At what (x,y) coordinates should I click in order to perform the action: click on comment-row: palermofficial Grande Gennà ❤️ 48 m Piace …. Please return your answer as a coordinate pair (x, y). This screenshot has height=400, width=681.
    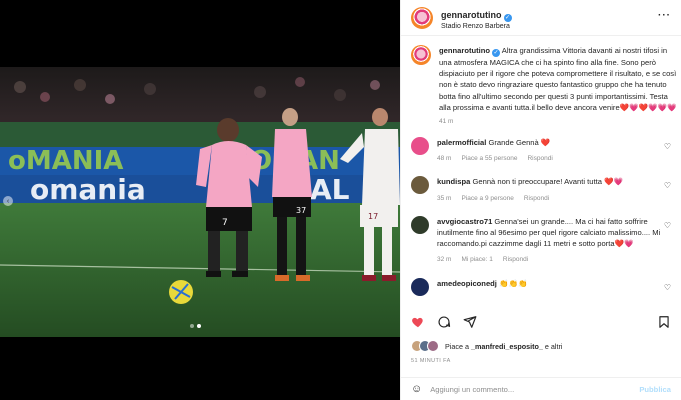
    Looking at the image, I should click on (541, 150).